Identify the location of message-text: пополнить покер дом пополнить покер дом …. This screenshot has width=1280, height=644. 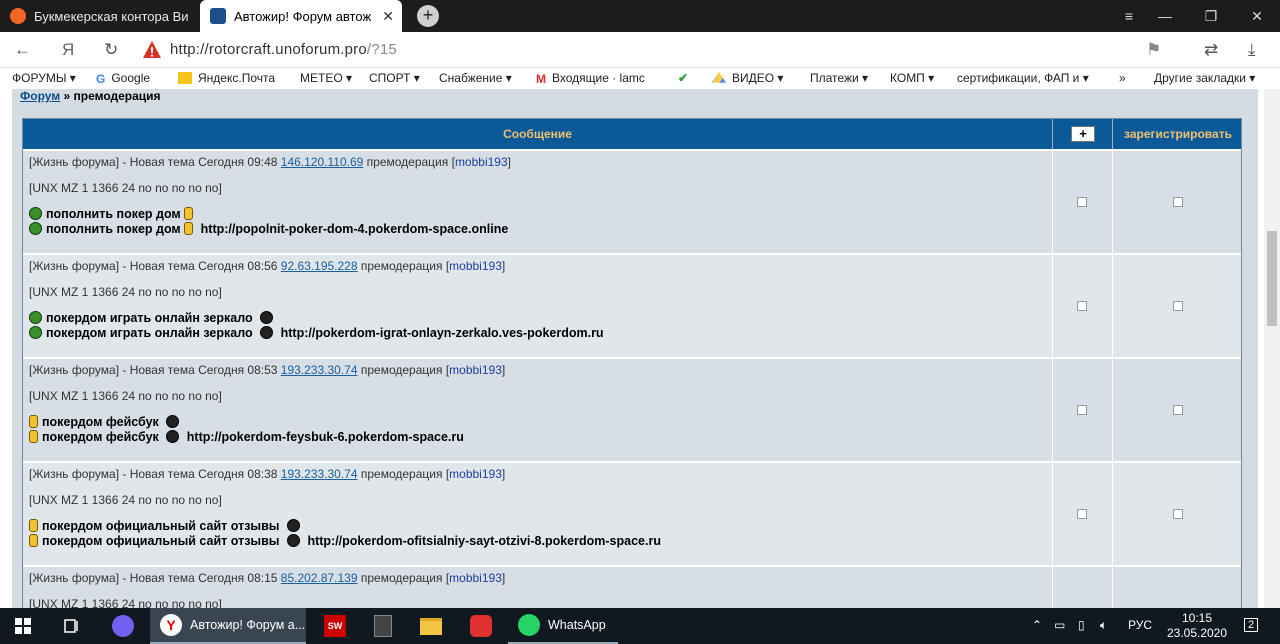
(537, 222).